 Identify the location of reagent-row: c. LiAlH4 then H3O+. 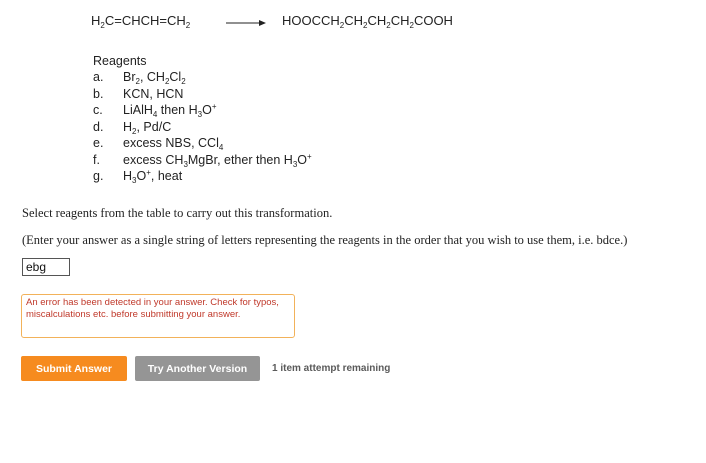
(202, 110).